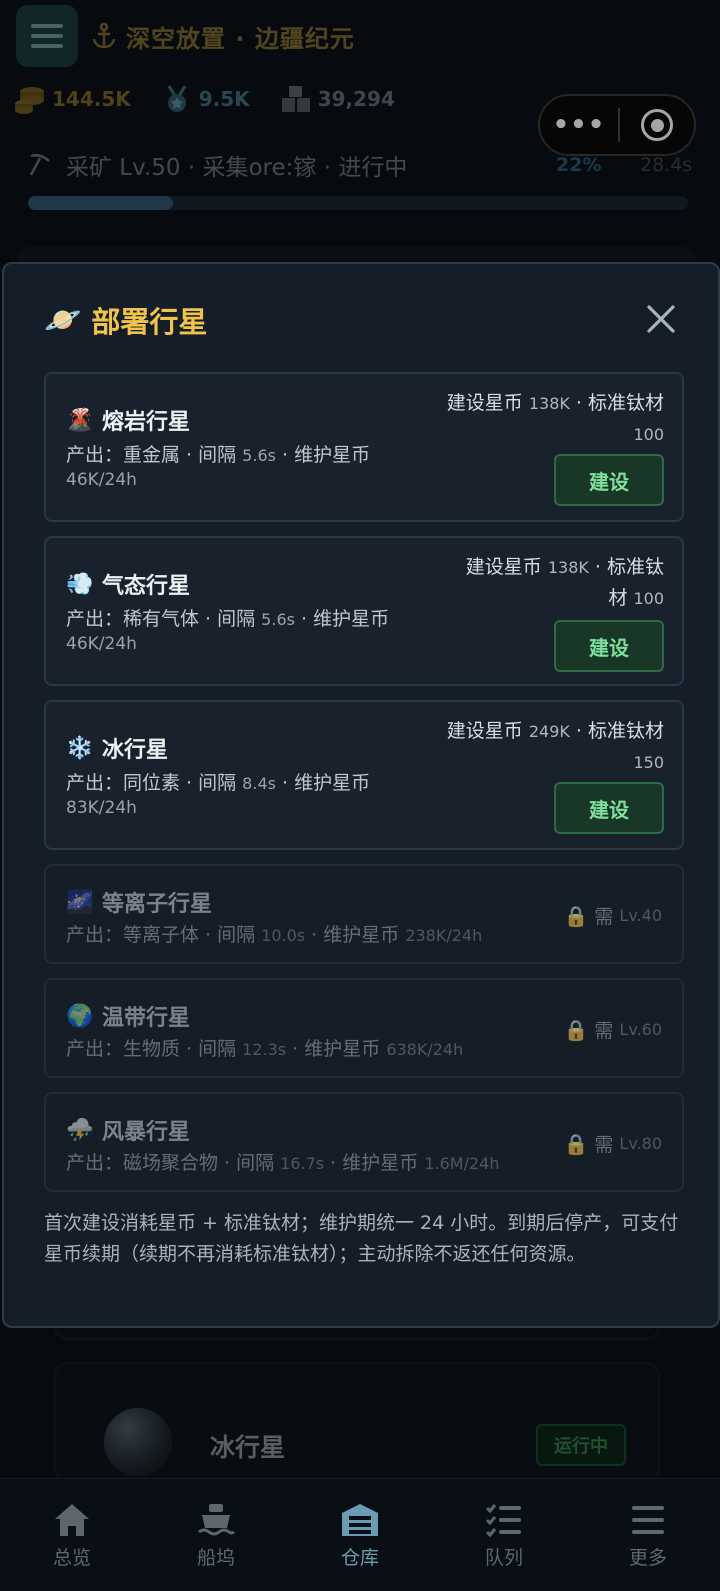  What do you see at coordinates (146, 1018) in the screenshot?
I see `planet-name-text: 温带行星` at bounding box center [146, 1018].